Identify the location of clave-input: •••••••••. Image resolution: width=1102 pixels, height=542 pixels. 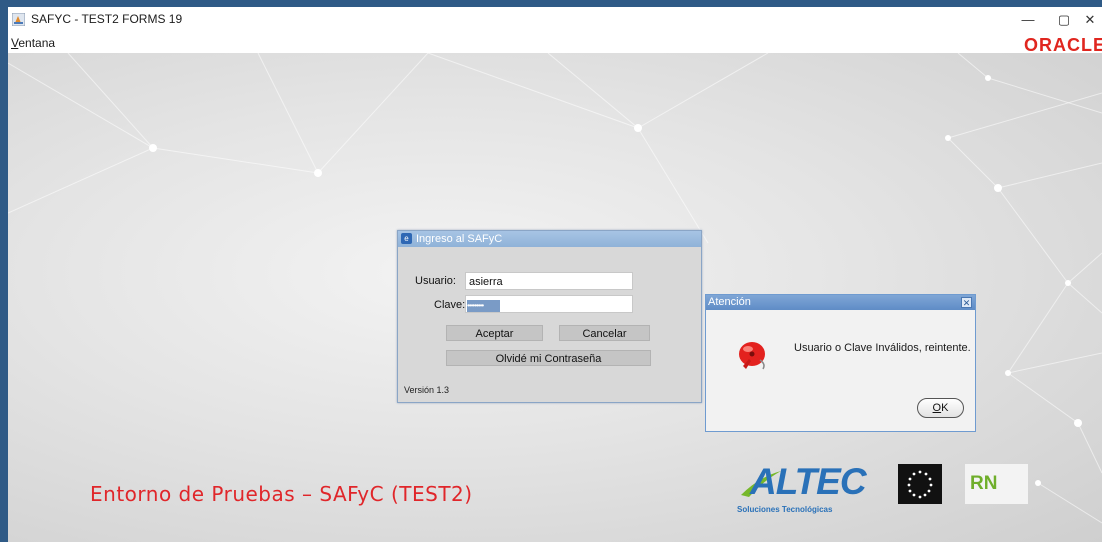
(549, 304).